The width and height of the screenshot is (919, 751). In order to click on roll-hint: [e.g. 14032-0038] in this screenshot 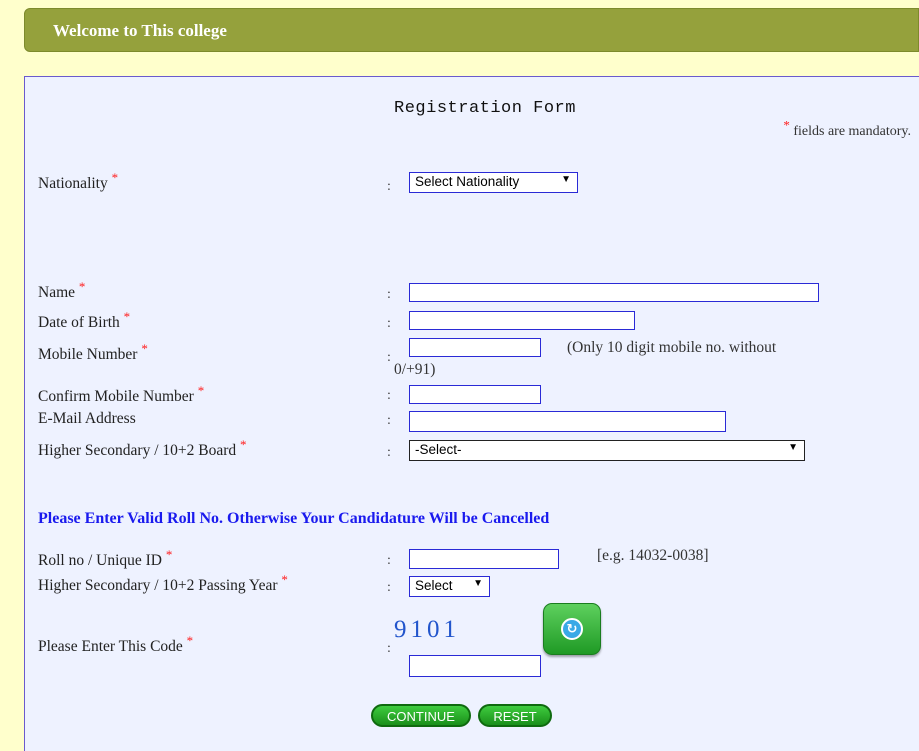, I will do `click(653, 555)`.